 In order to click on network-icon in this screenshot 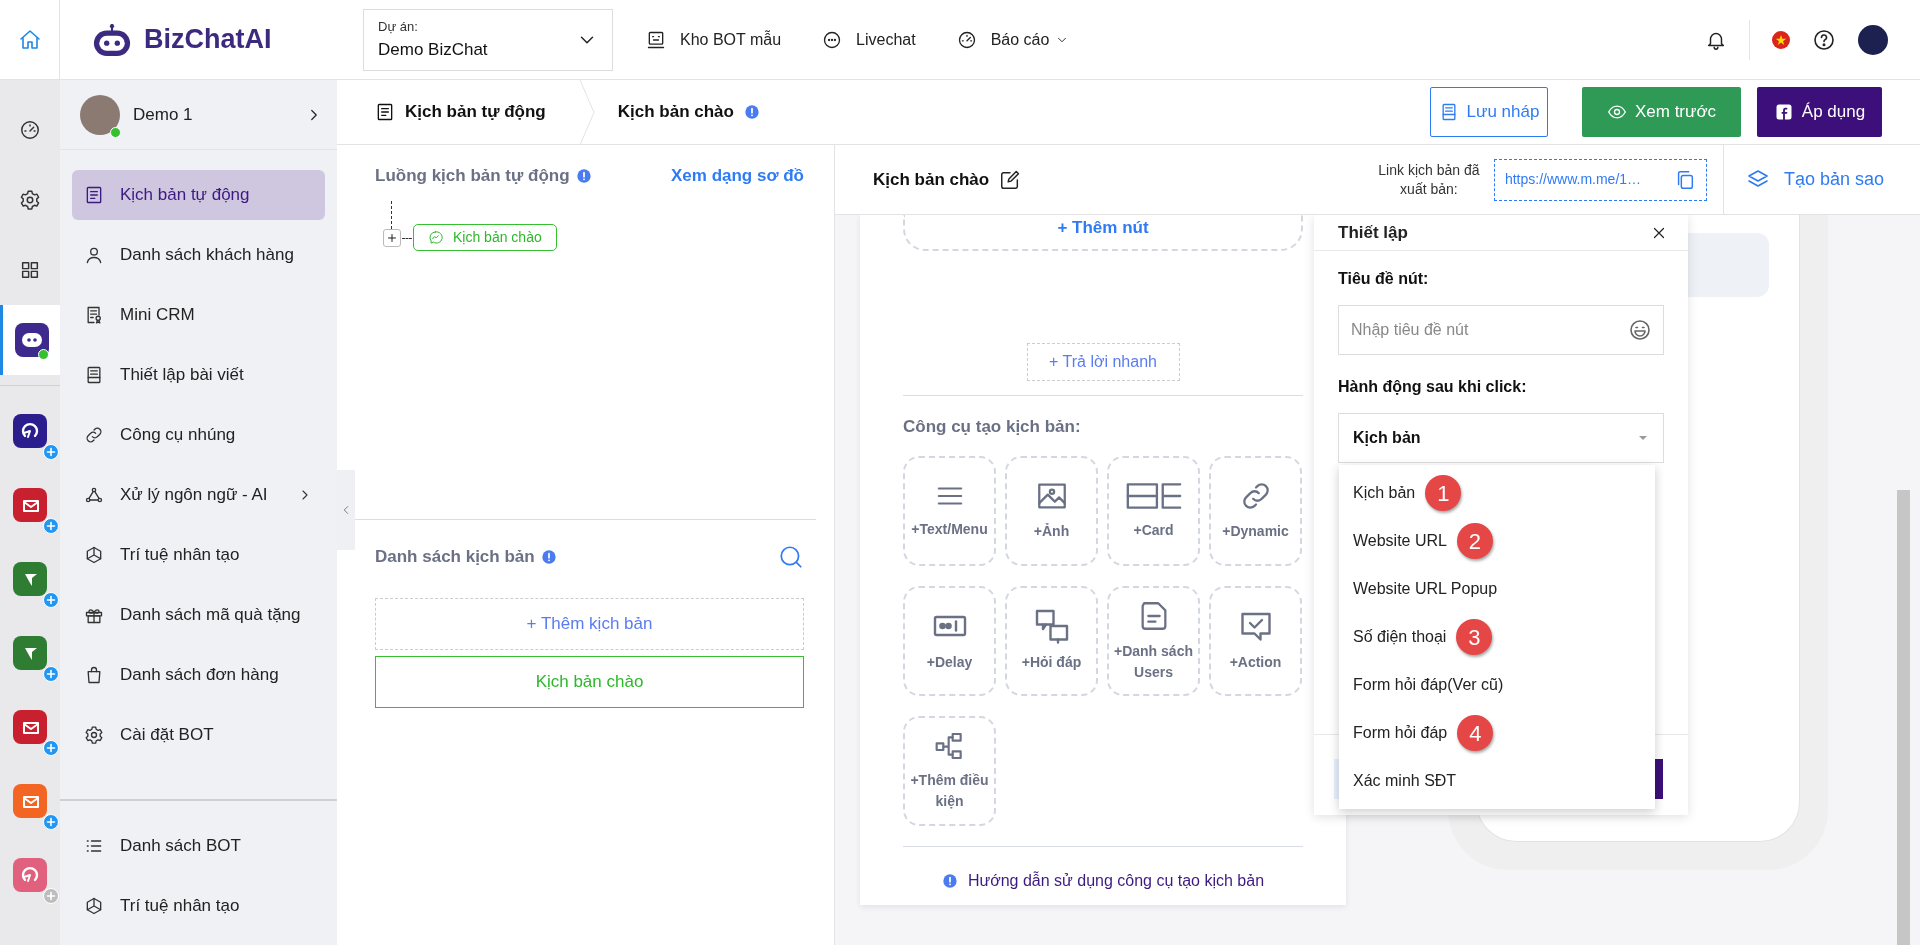, I will do `click(94, 495)`.